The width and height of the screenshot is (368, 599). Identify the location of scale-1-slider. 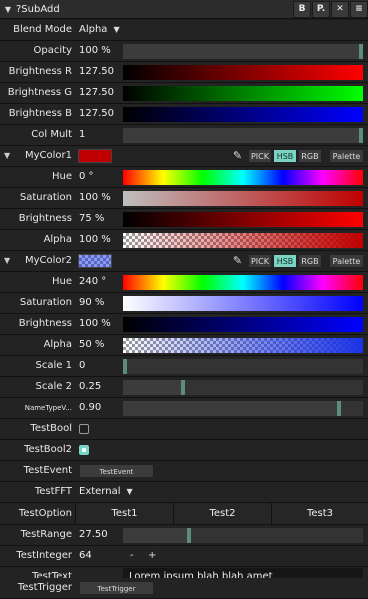
(243, 366).